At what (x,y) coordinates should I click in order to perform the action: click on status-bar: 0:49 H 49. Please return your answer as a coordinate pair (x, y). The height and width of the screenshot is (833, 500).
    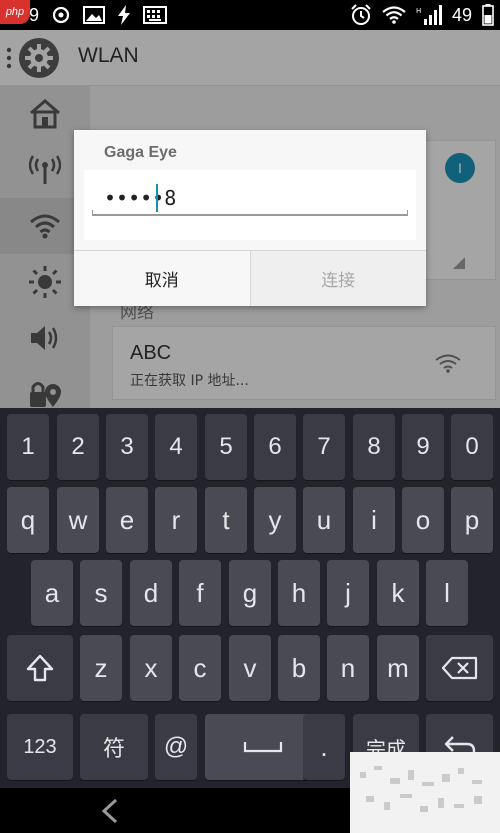
    Looking at the image, I should click on (250, 15).